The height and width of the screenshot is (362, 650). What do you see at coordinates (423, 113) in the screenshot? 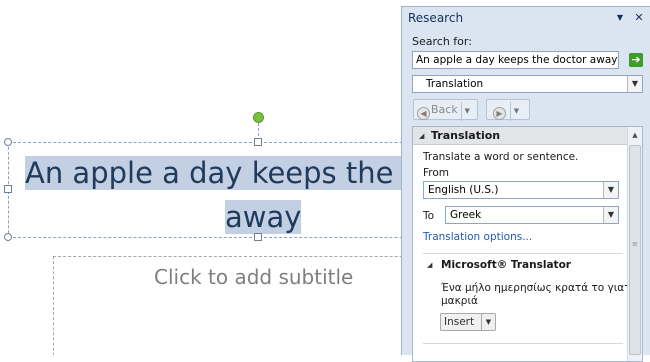
I see `back-icon: ◀` at bounding box center [423, 113].